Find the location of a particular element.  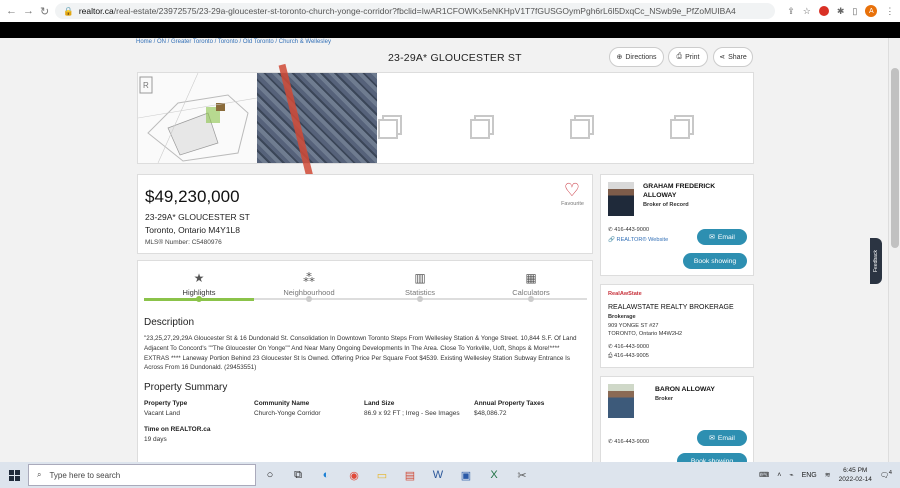

taskbar-search: ⌕ Type here to search is located at coordinates (142, 475).